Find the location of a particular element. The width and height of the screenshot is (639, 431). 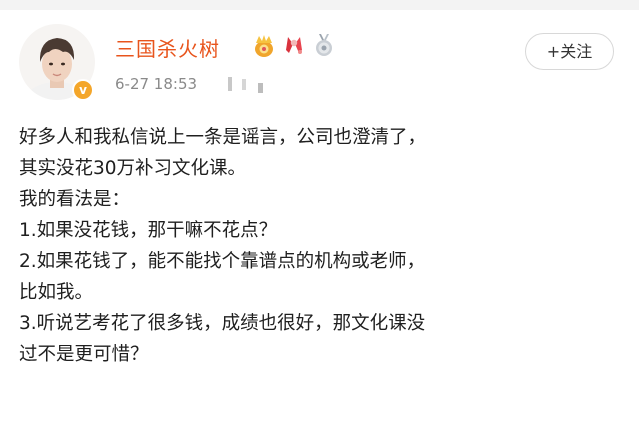

username: 三国杀火树 is located at coordinates (167, 47).